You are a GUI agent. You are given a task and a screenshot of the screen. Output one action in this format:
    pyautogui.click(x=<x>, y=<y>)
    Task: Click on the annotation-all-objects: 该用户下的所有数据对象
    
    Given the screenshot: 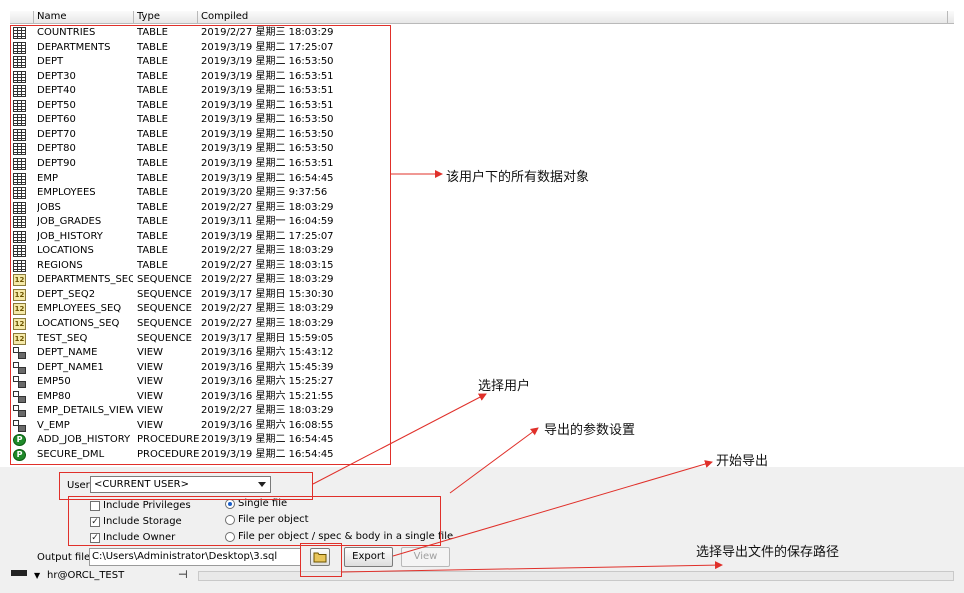 What is the action you would take?
    pyautogui.click(x=518, y=177)
    